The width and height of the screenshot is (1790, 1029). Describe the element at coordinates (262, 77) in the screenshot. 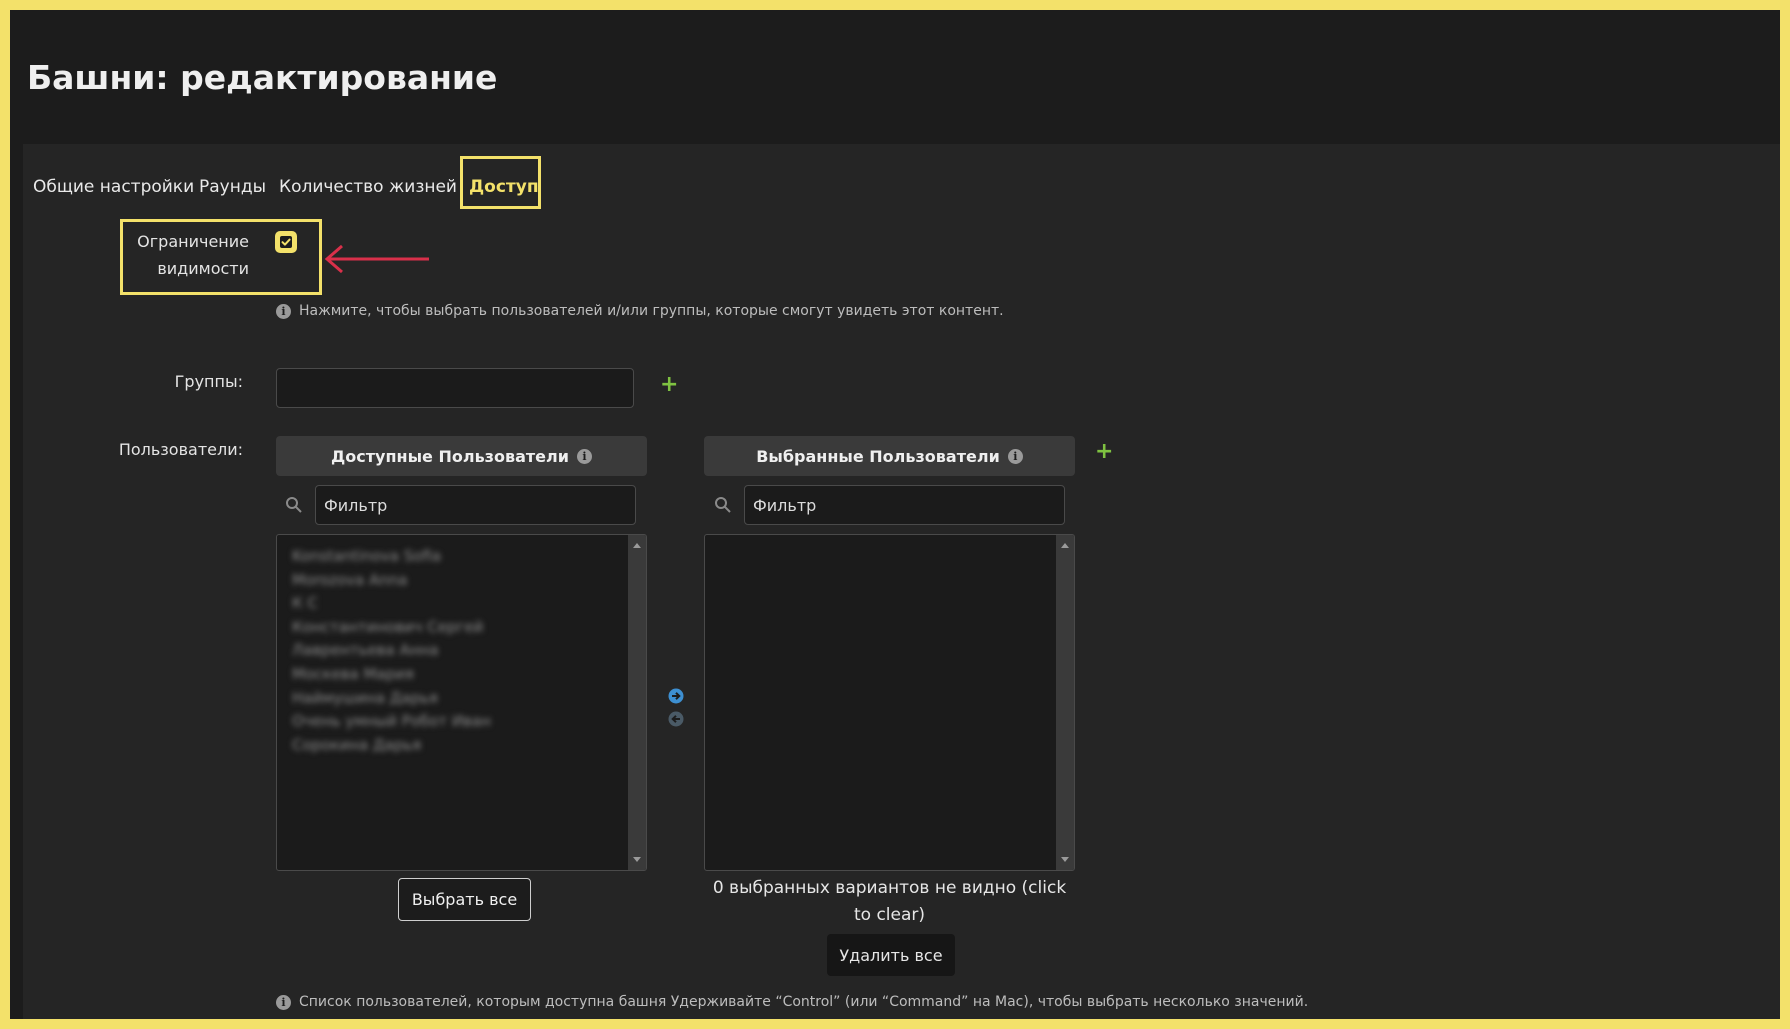

I see `page-title: Башни: редактирование` at that location.